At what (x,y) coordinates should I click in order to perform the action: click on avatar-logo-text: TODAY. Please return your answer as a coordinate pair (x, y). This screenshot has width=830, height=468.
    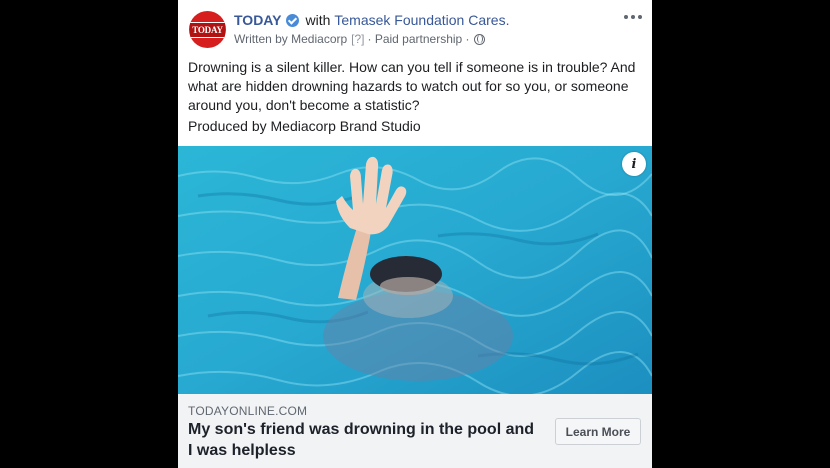
    Looking at the image, I should click on (207, 29).